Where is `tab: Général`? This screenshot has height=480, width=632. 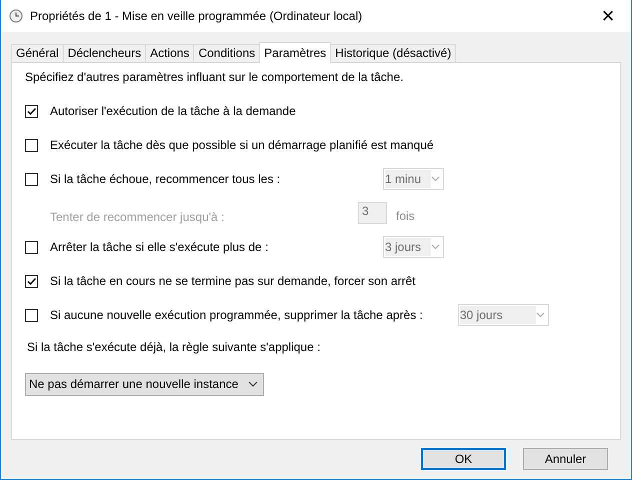 tab: Général is located at coordinates (37, 53).